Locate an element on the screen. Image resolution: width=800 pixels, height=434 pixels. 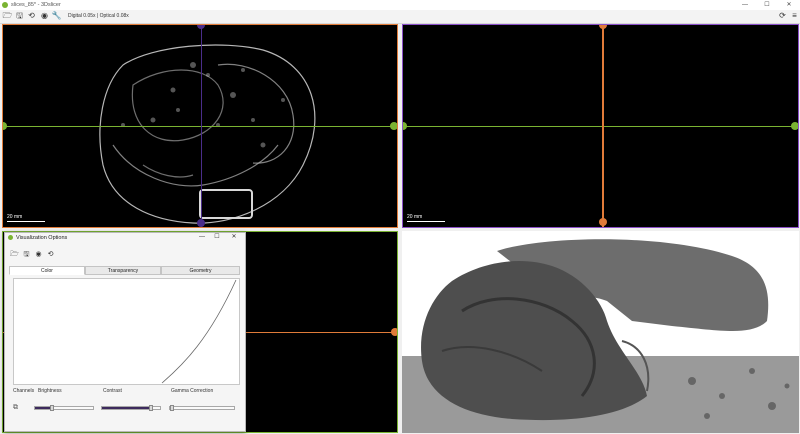
brightness-slider is located at coordinates (64, 408).